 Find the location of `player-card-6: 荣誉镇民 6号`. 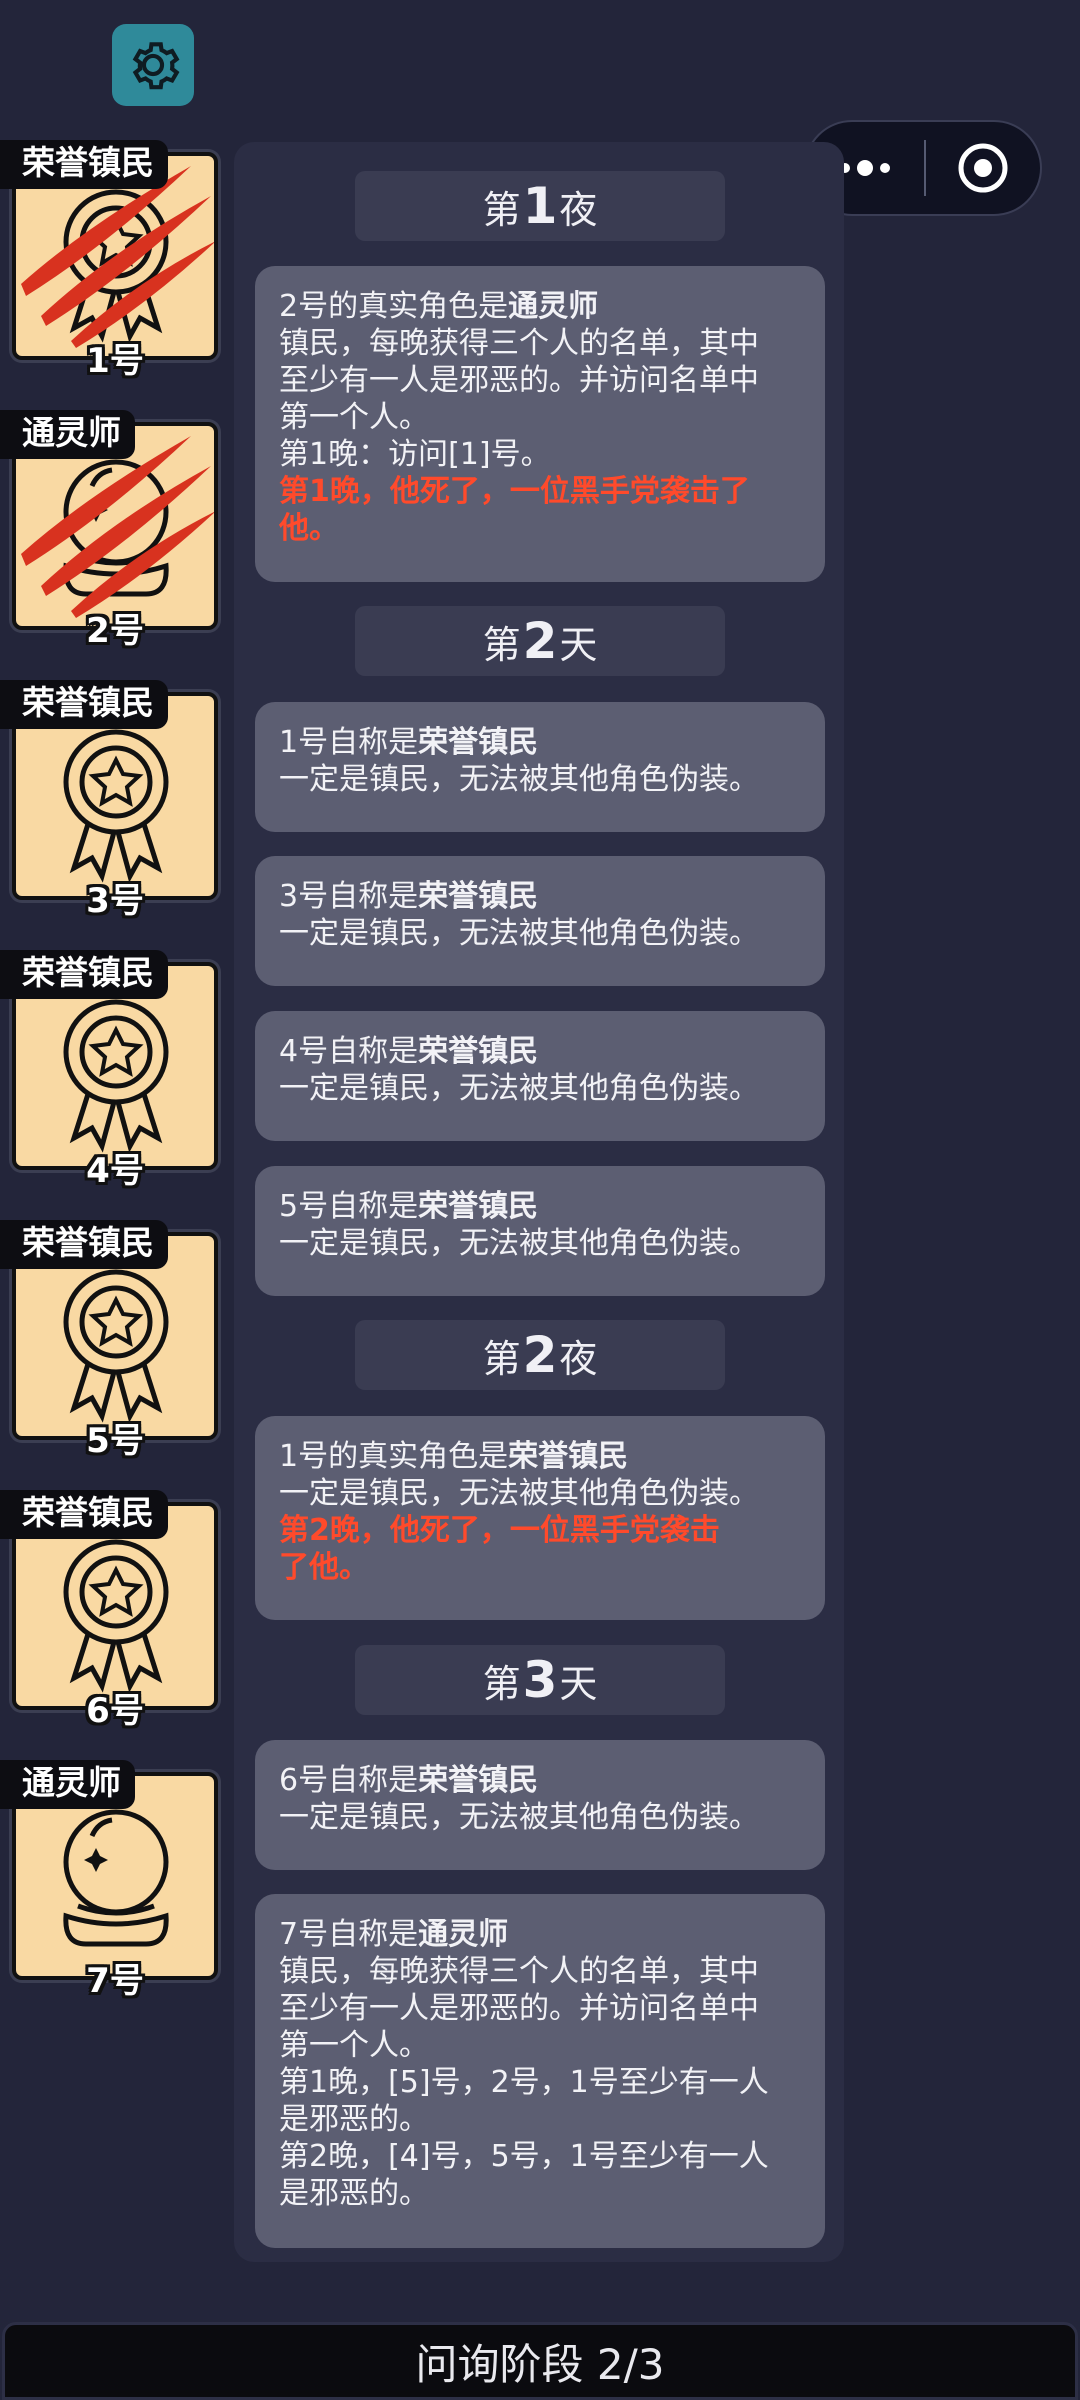

player-card-6: 荣誉镇民 6号 is located at coordinates (115, 1610).